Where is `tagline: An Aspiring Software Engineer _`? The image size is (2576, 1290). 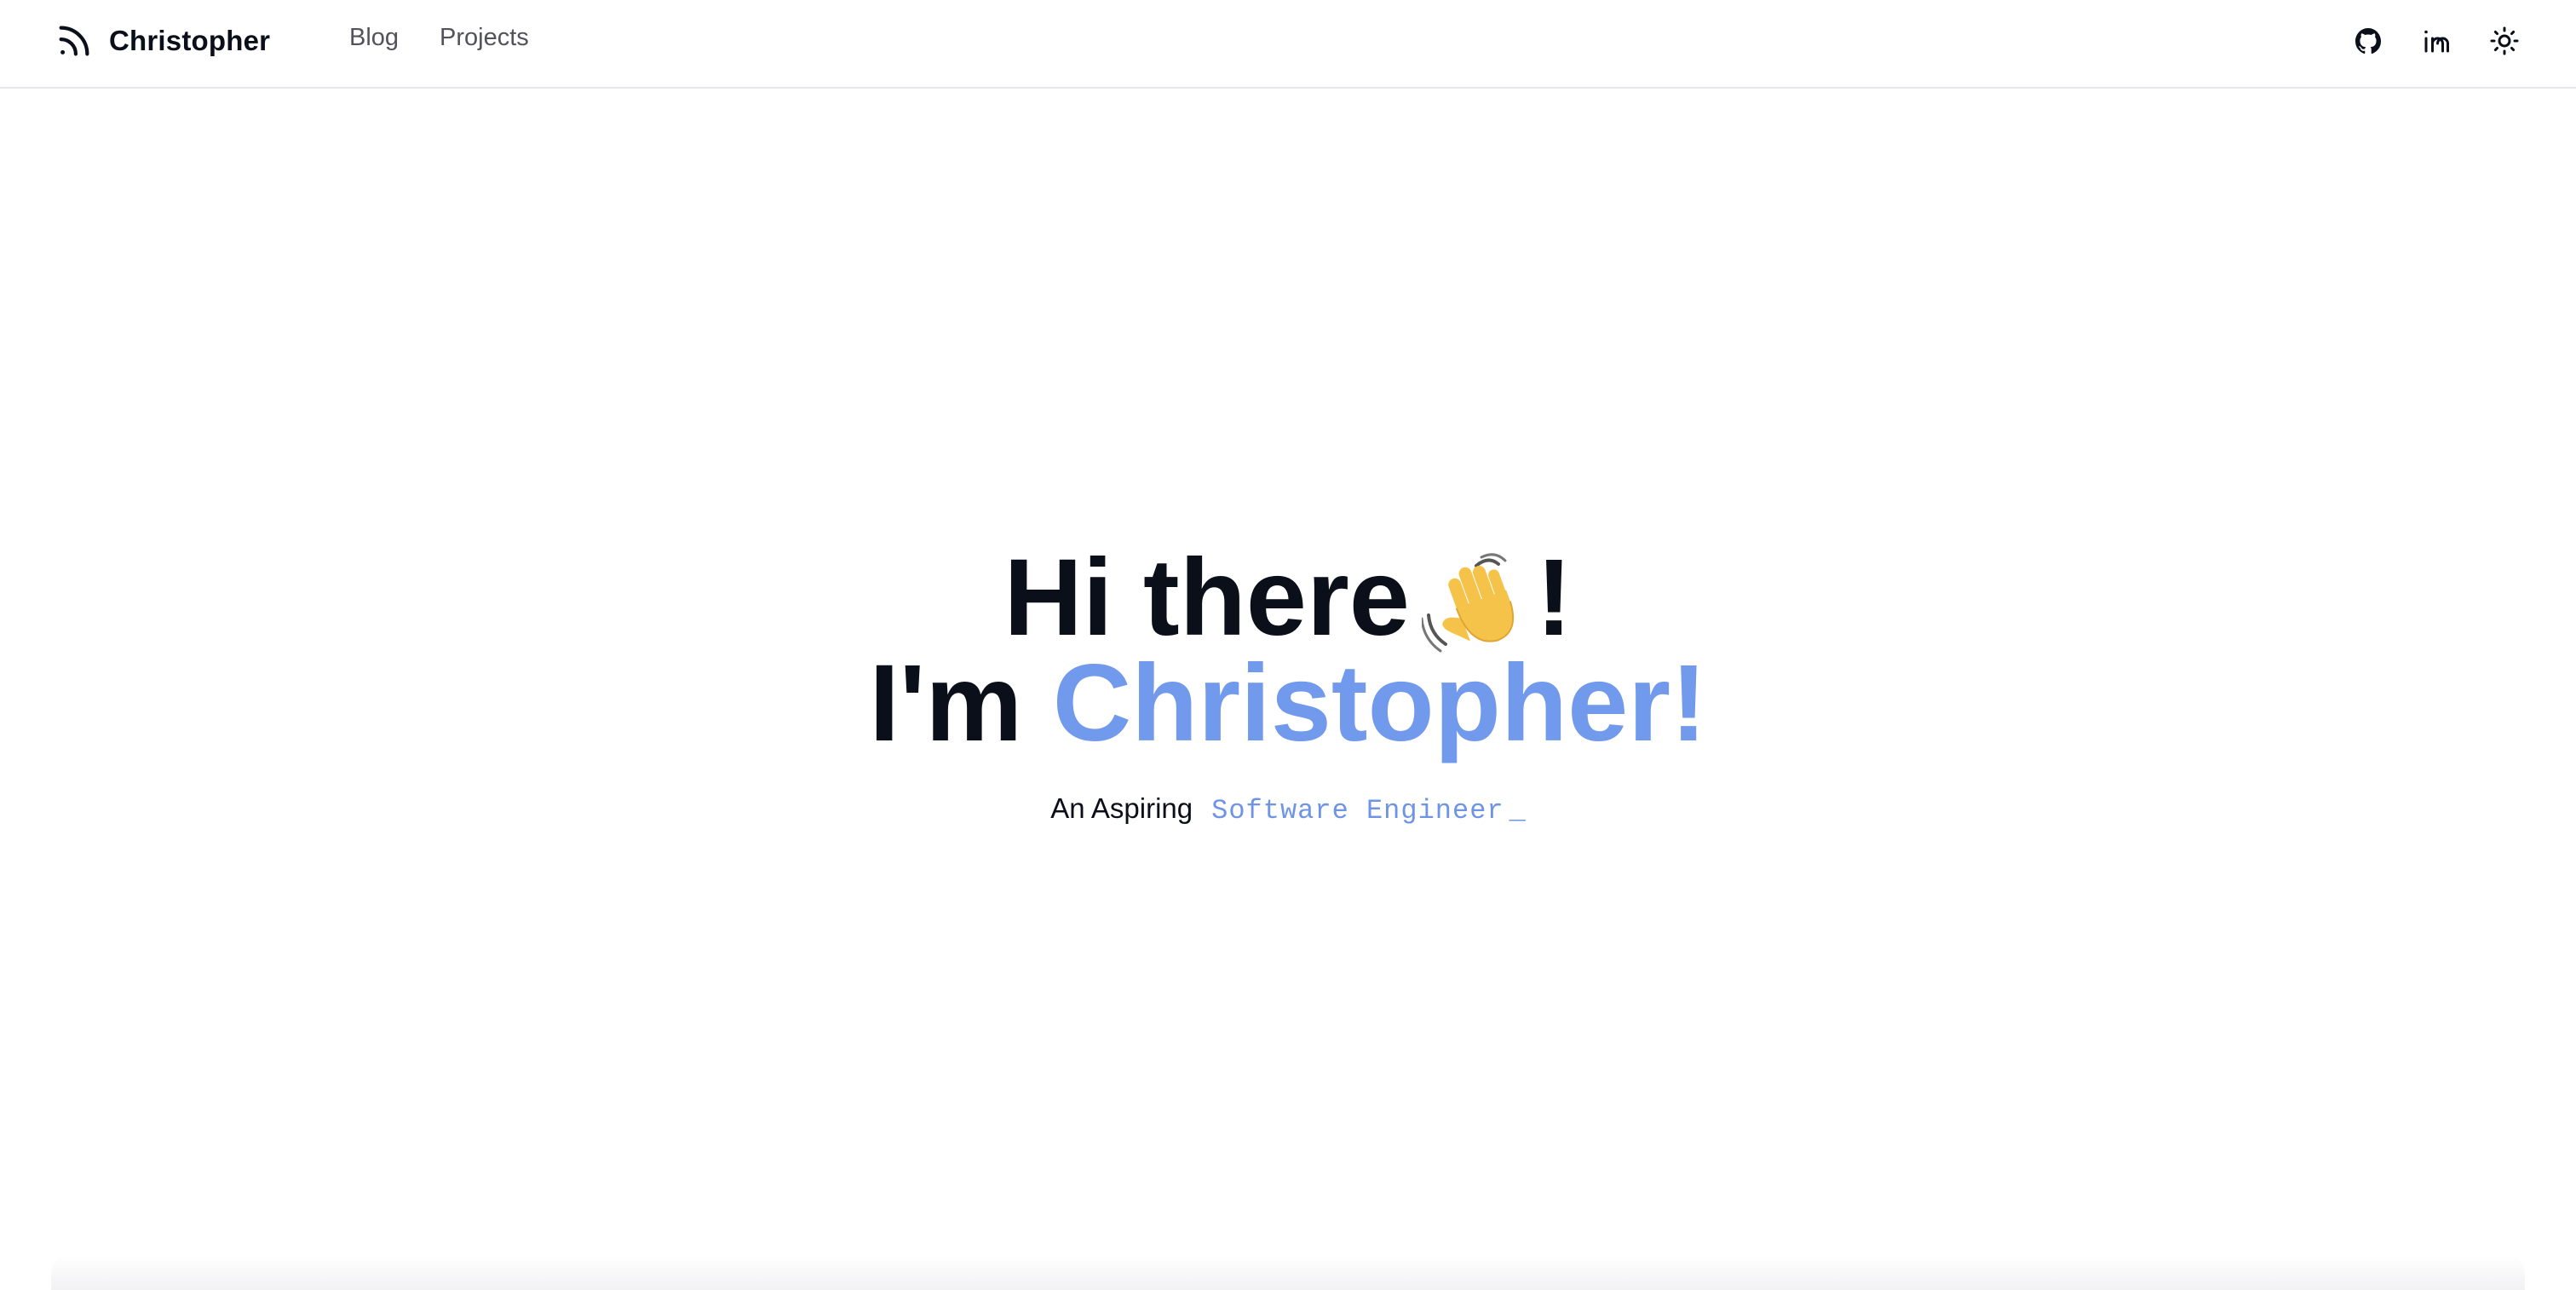
tagline: An Aspiring Software Engineer _ is located at coordinates (1288, 809).